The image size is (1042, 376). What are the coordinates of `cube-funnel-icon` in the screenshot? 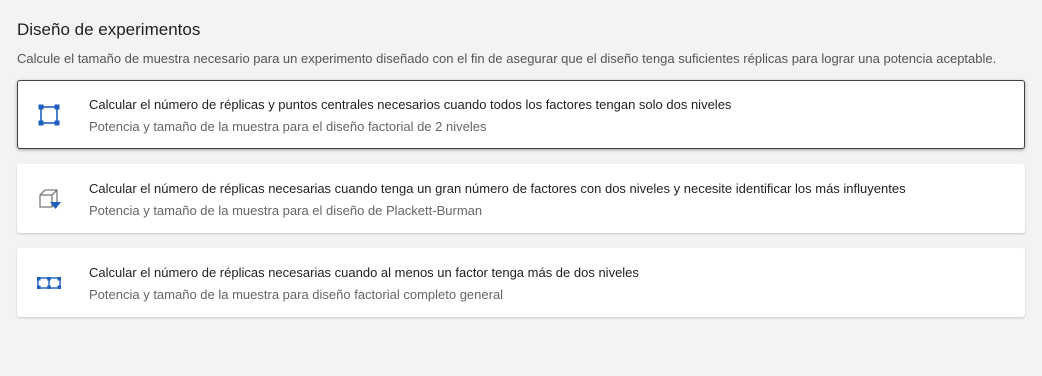 It's located at (49, 199).